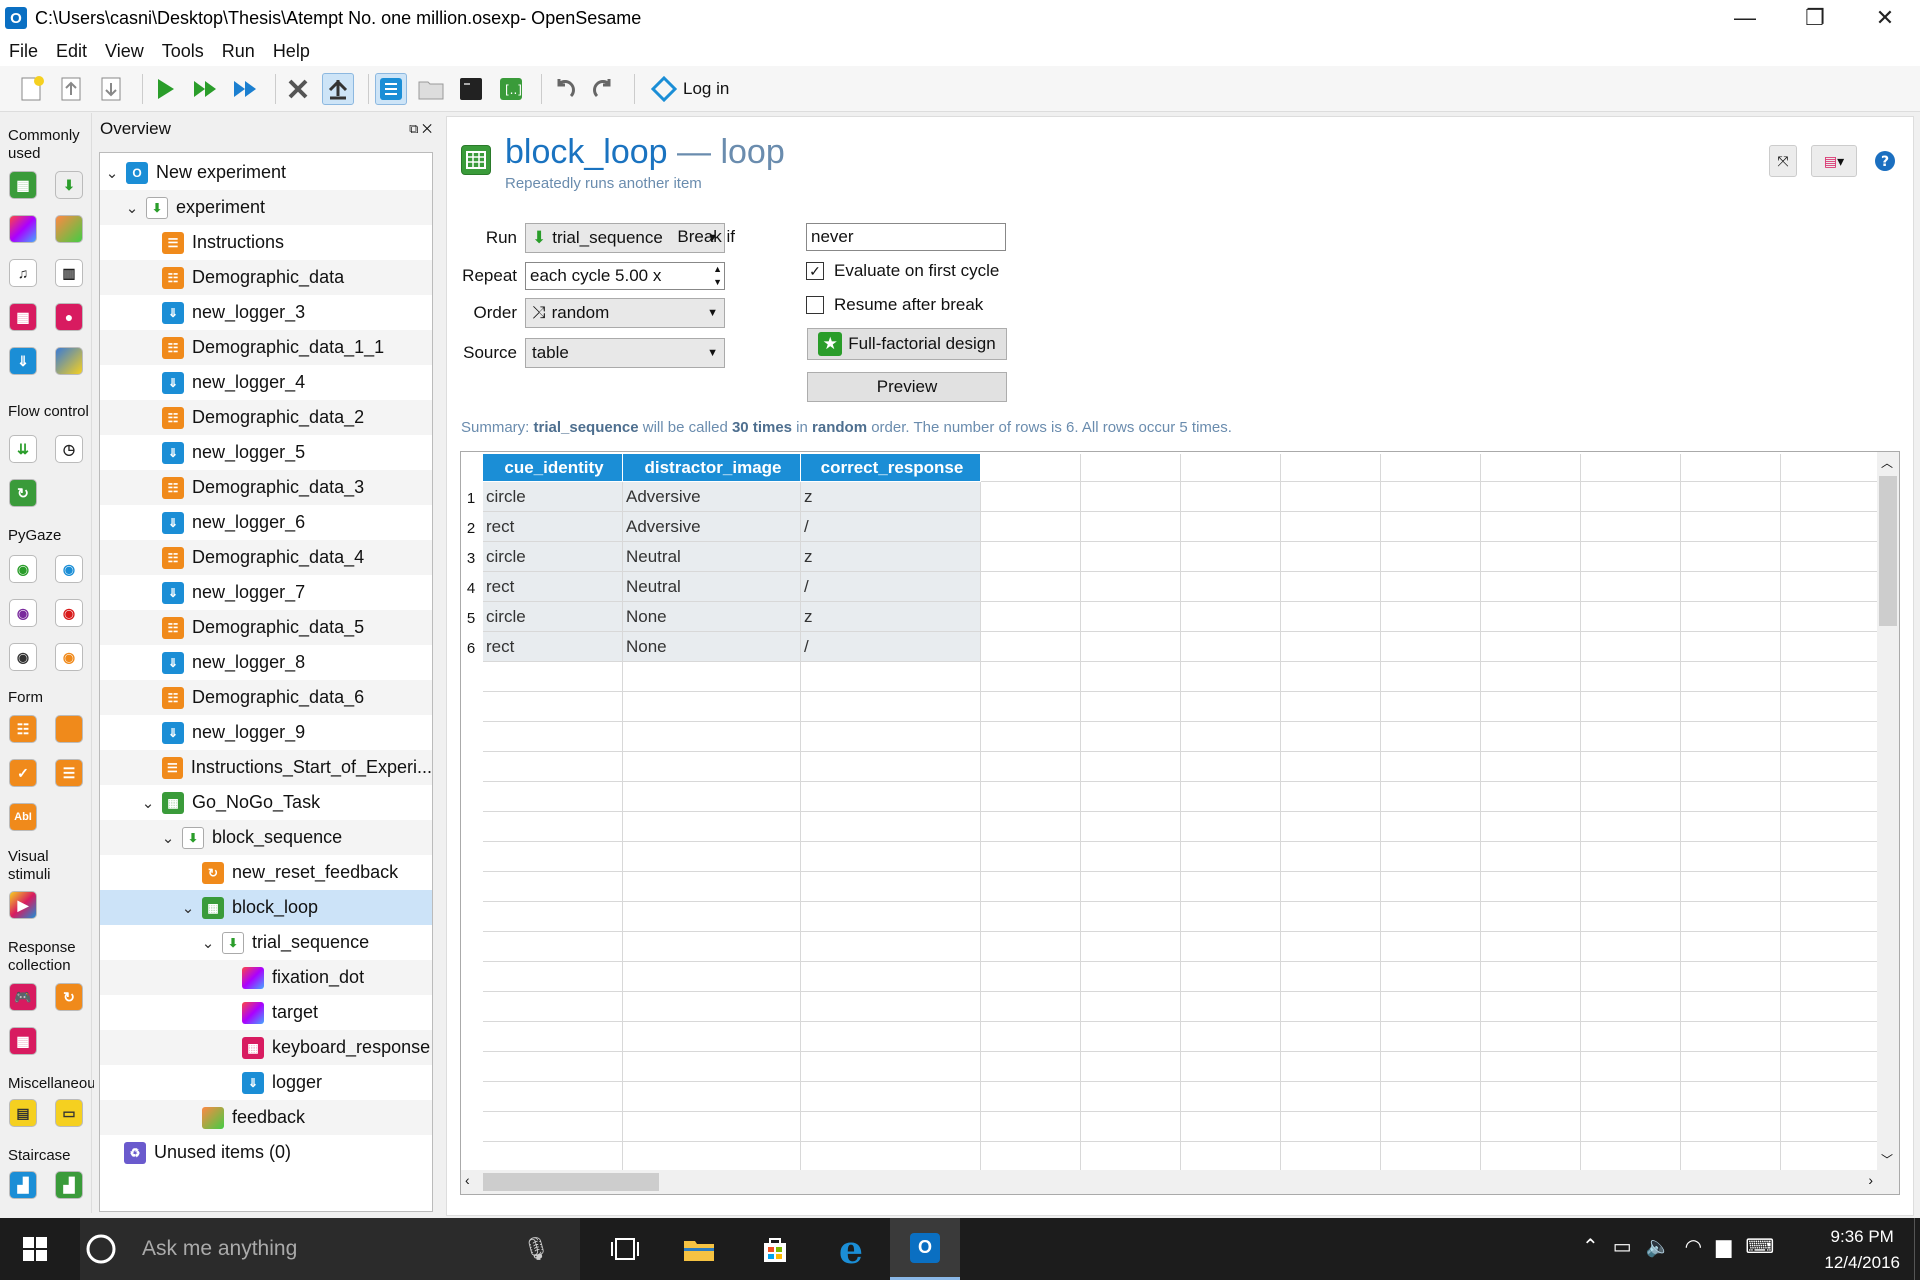 The height and width of the screenshot is (1280, 1920). I want to click on tree-item-experiment: ⌄ ⬇ experiment, so click(266, 207).